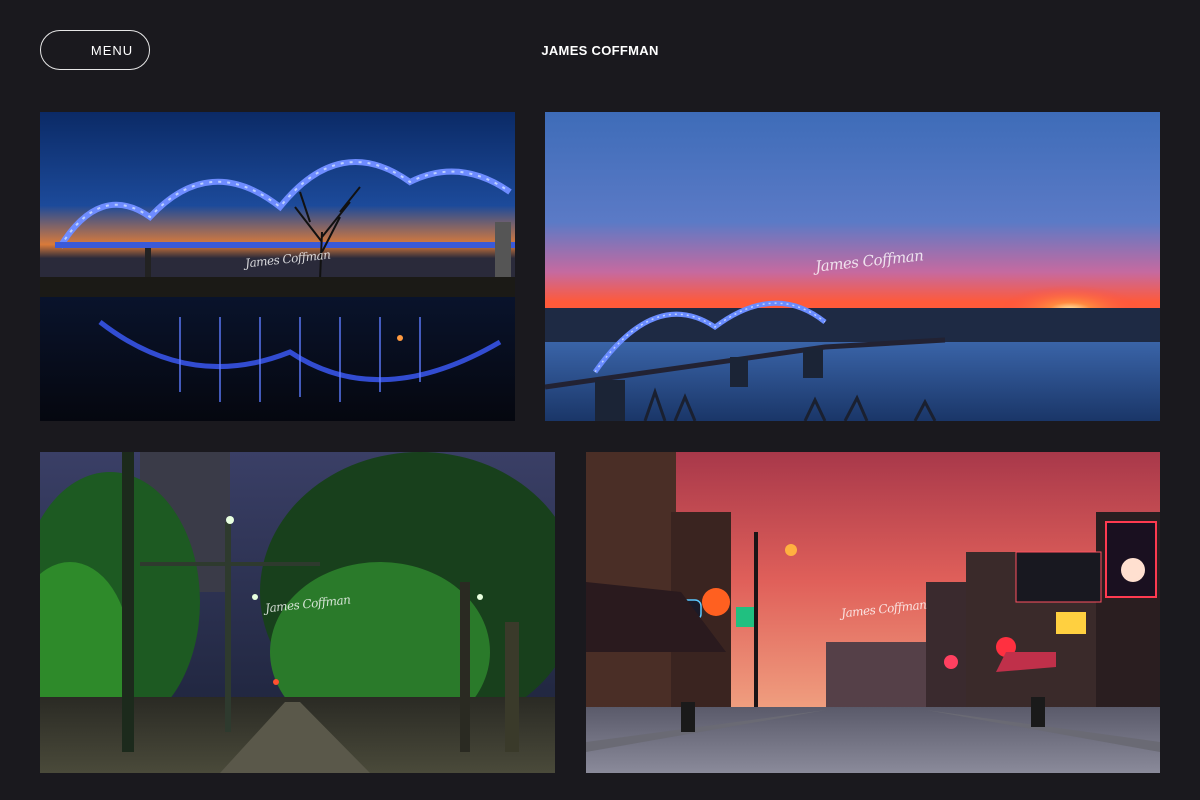 The height and width of the screenshot is (800, 1200). What do you see at coordinates (600, 50) in the screenshot?
I see `site-title: JAMES COFFMAN` at bounding box center [600, 50].